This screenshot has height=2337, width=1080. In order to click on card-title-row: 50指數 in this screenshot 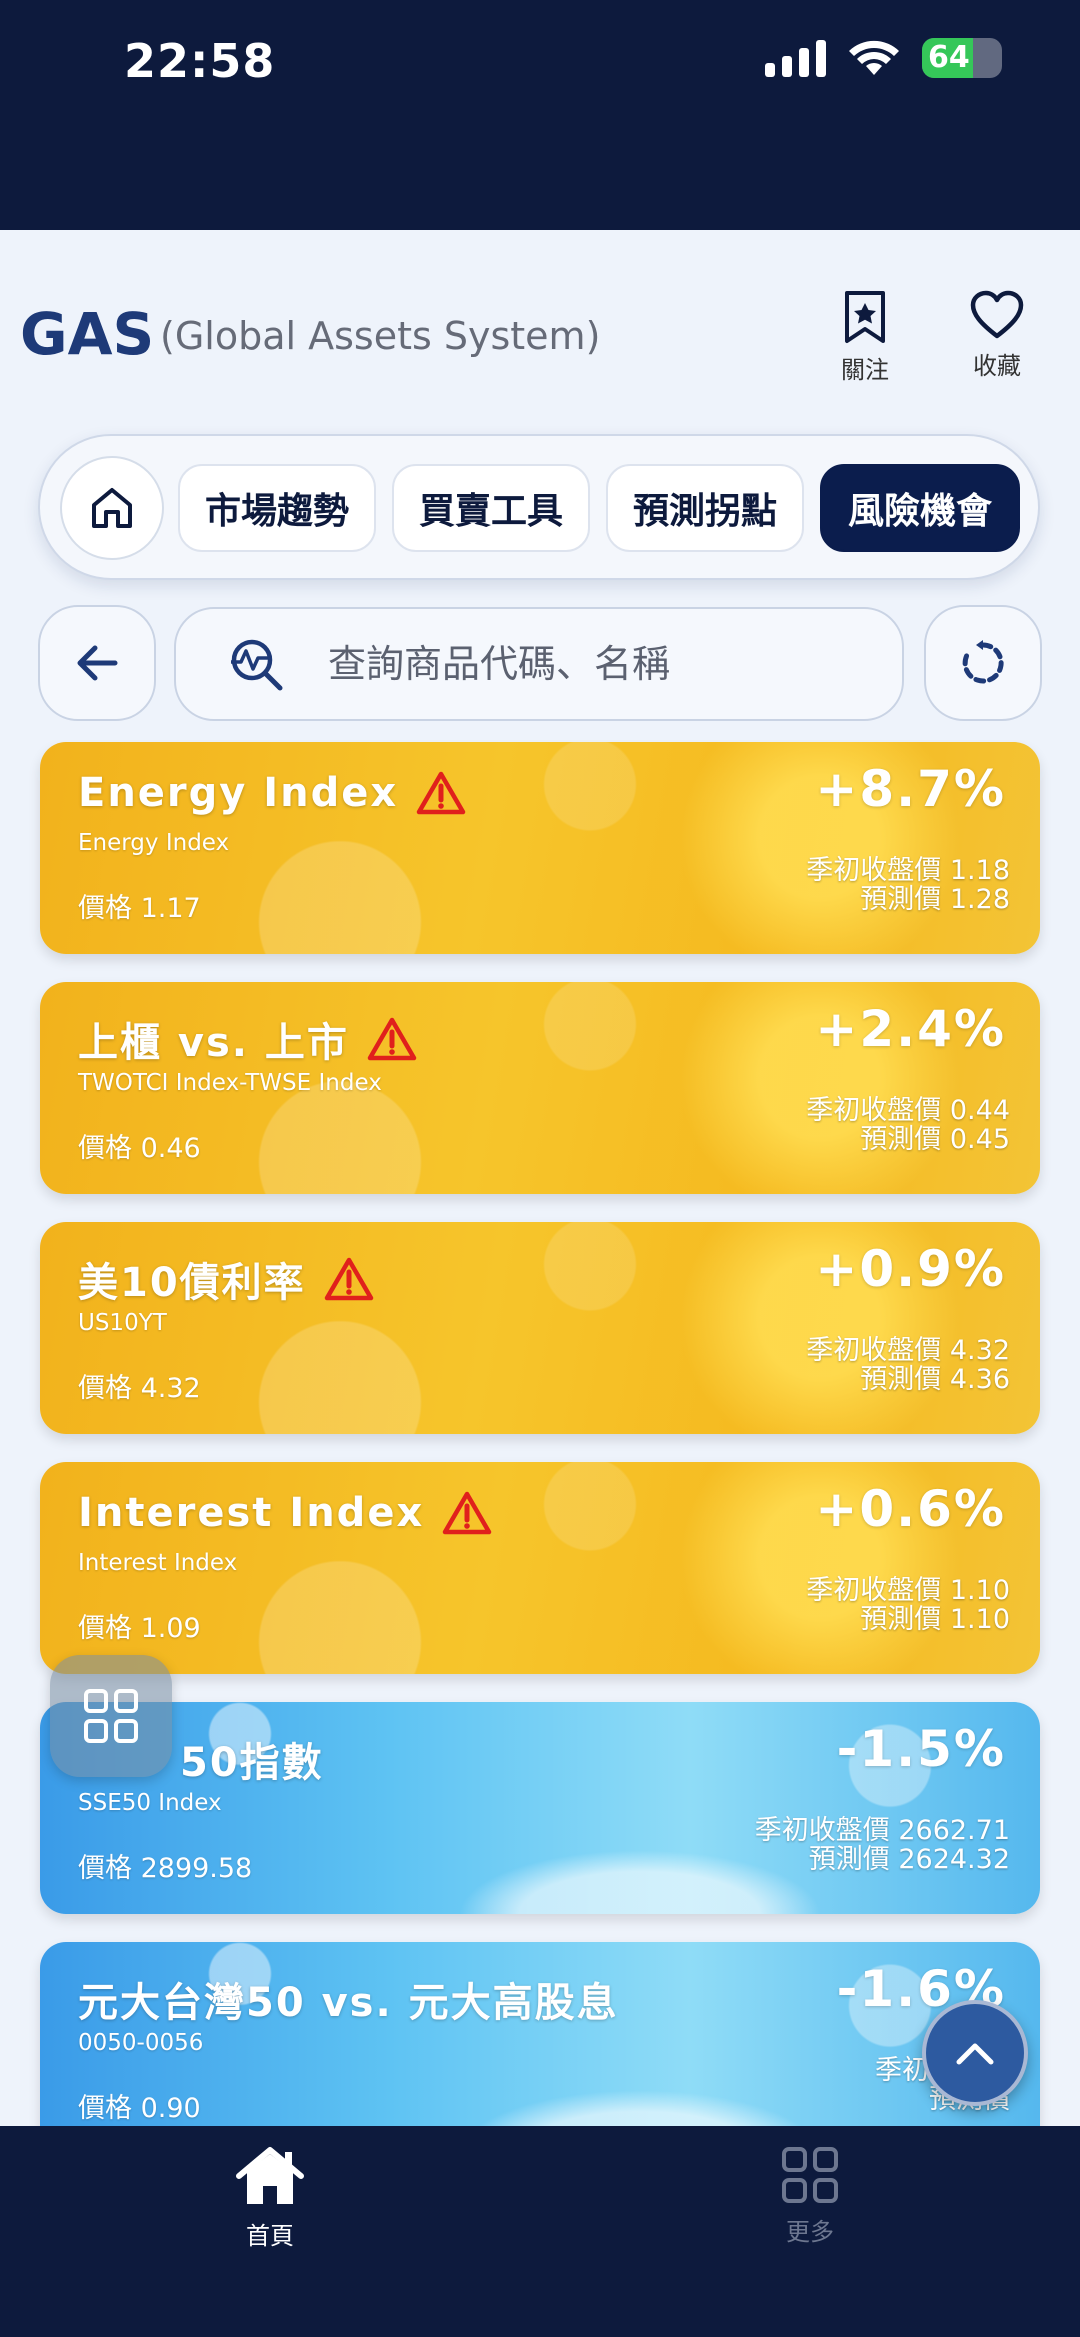, I will do `click(252, 1759)`.